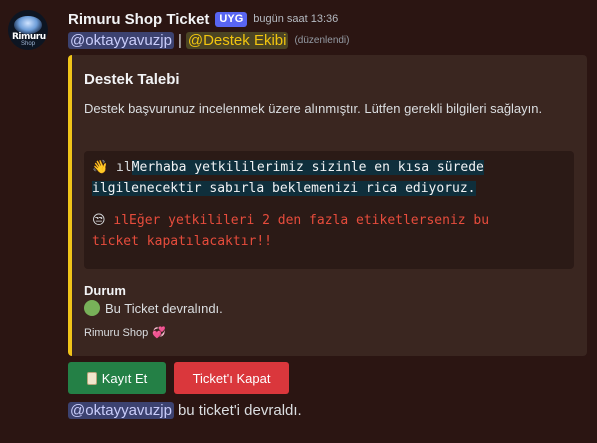 This screenshot has width=597, height=443. I want to click on status-text: Bu Ticket devralındı., so click(164, 308).